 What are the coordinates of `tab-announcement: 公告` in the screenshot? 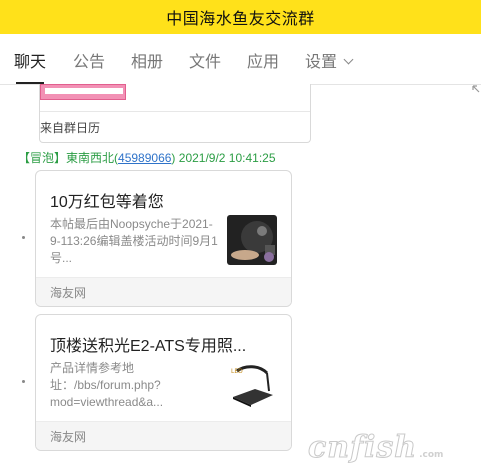 It's located at (89, 59).